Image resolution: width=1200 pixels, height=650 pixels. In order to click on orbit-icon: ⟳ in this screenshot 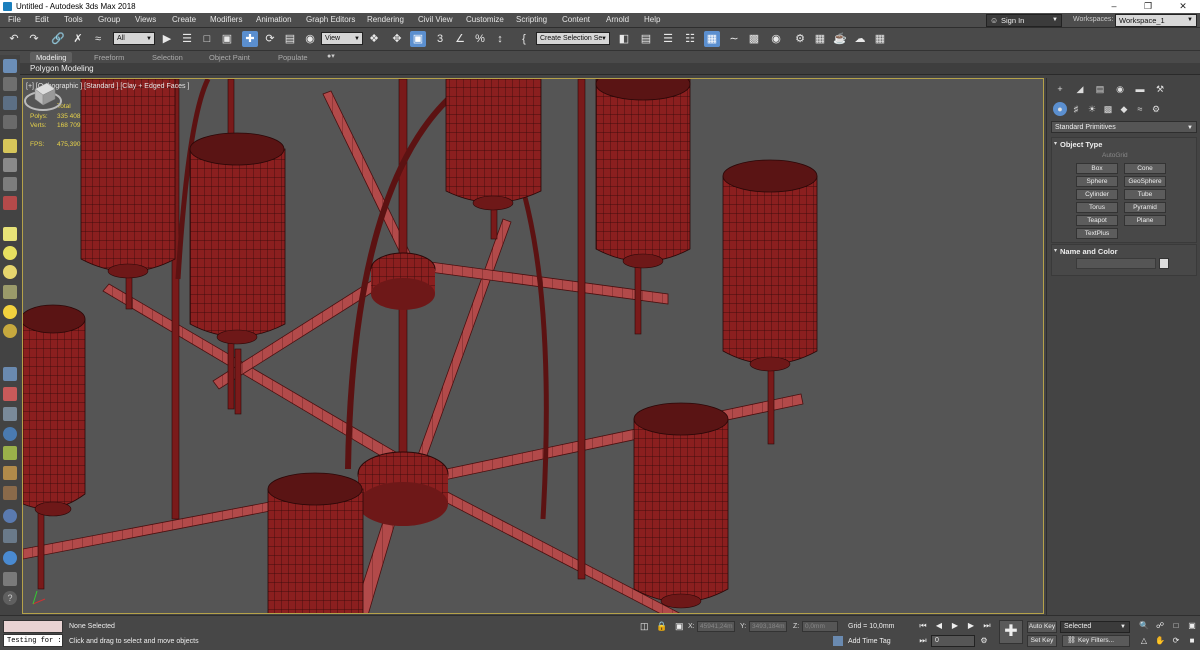, I will do `click(1176, 641)`.